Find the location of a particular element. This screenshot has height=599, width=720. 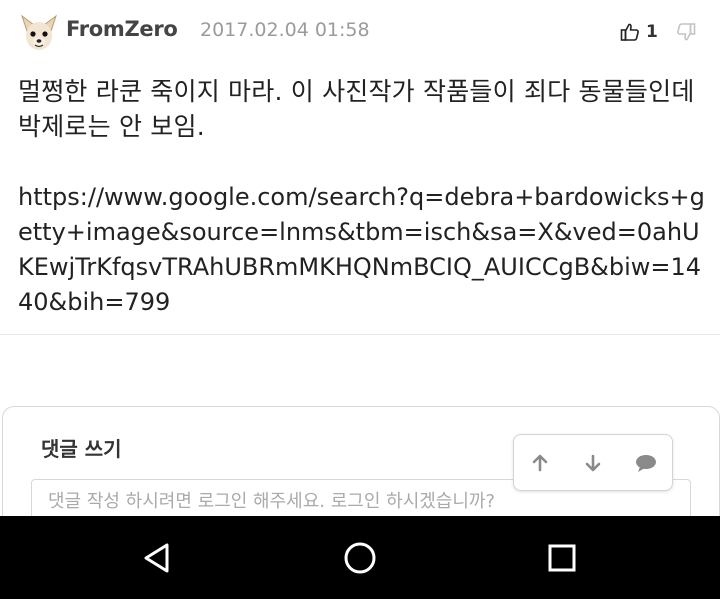

floating-toolbar is located at coordinates (593, 462).